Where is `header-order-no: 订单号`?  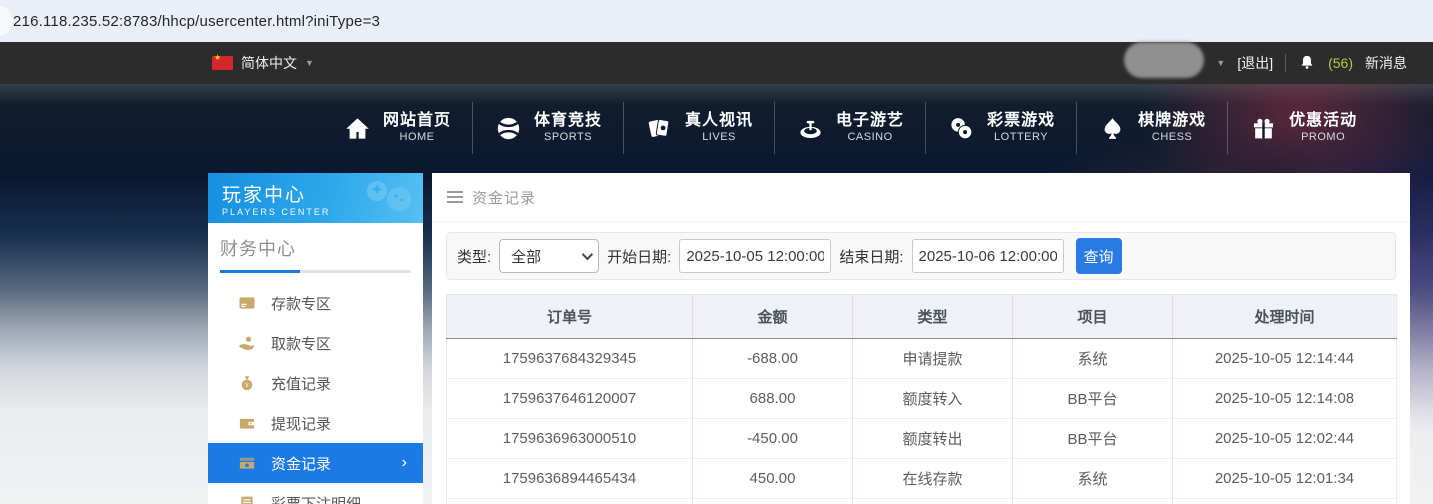
header-order-no: 订单号 is located at coordinates (569, 316).